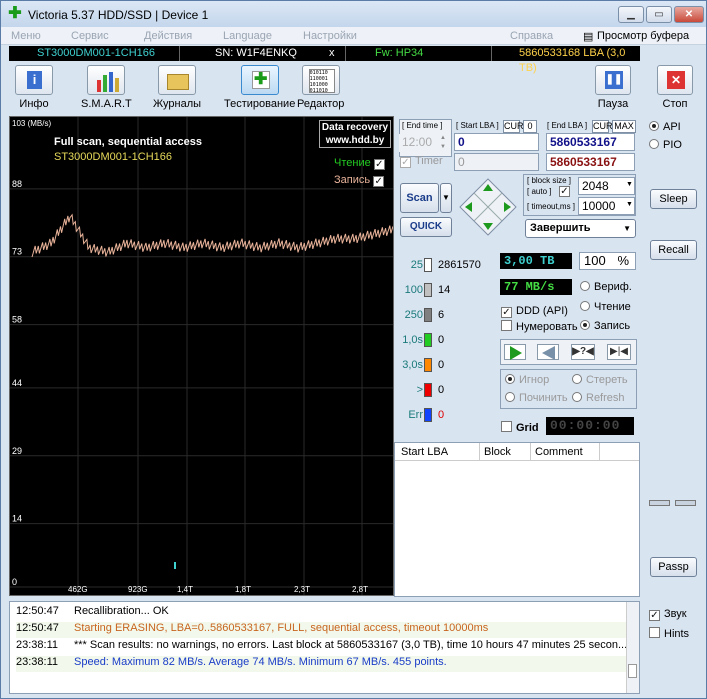 The image size is (707, 699). What do you see at coordinates (445, 143) in the screenshot?
I see `end-time-spinner: ▲ ▼` at bounding box center [445, 143].